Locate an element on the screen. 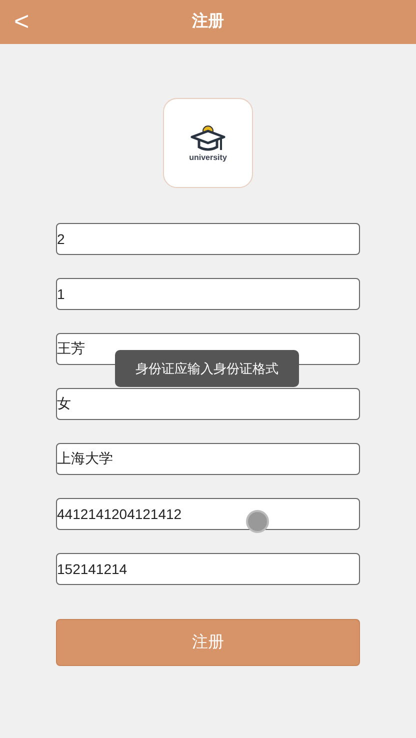 This screenshot has height=738, width=416. text-field: 152141214 is located at coordinates (208, 569).